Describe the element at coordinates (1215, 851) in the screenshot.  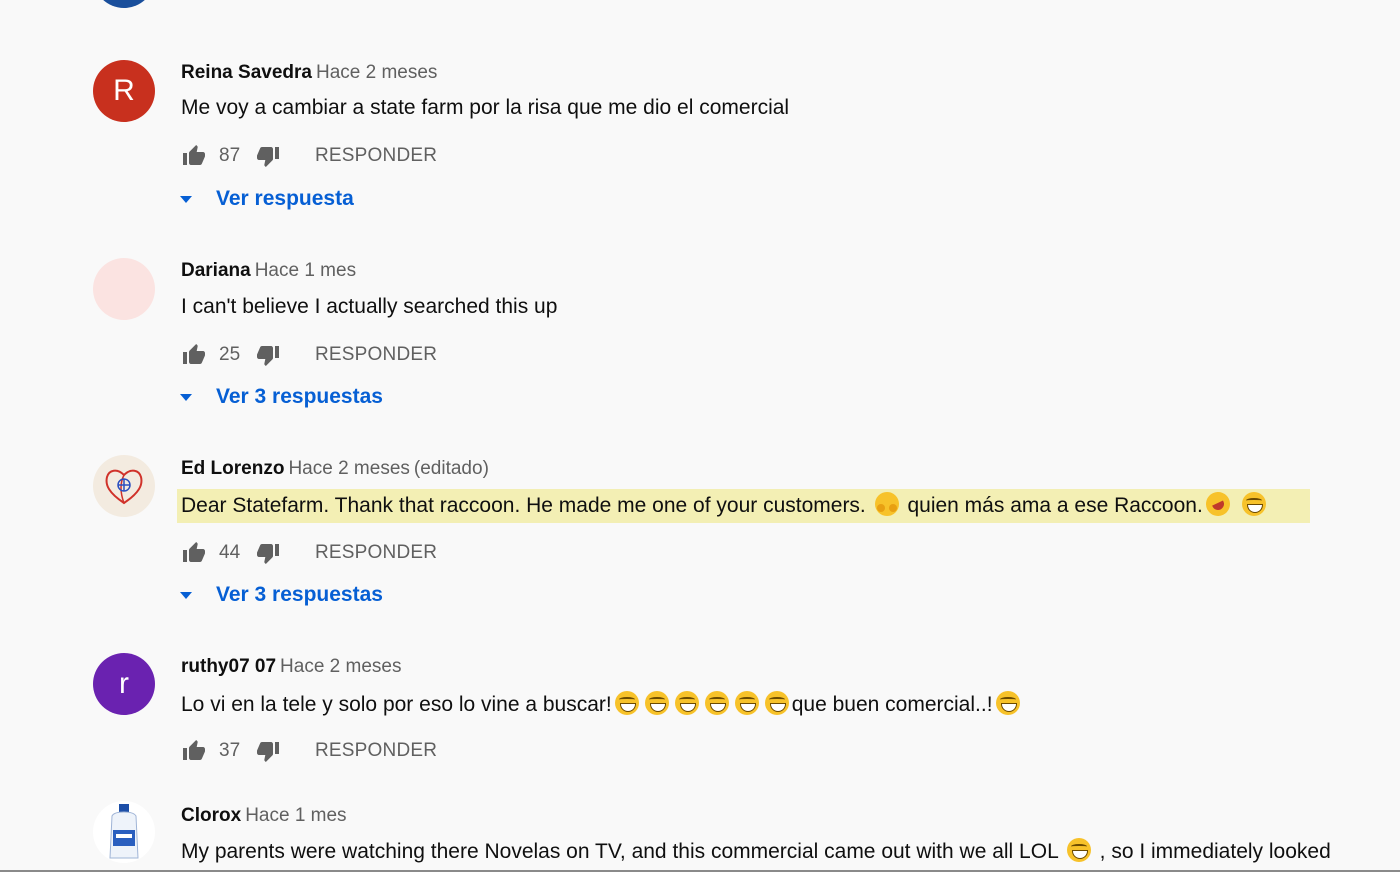
I see `comment-text-part: , so I immediately looked` at that location.